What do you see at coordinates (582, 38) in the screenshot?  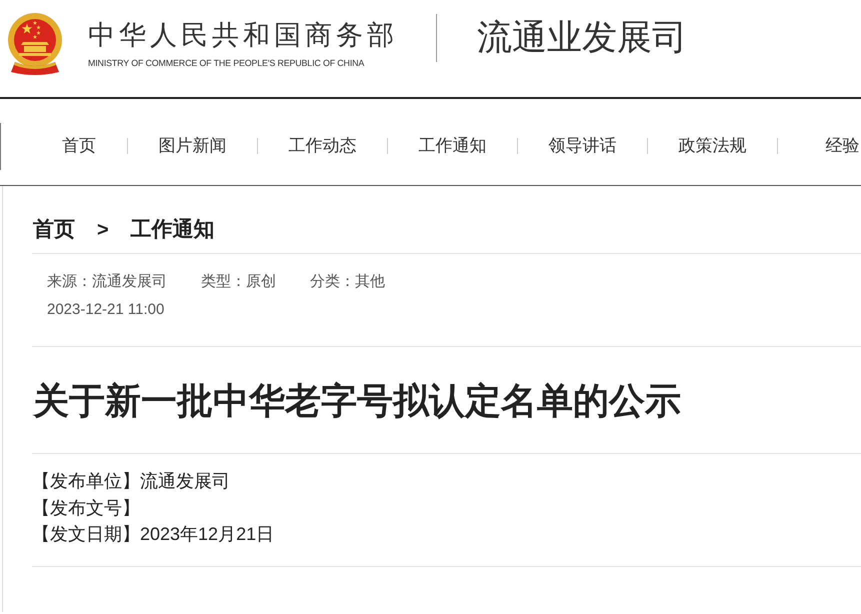 I see `department-name: 流通业发展司` at bounding box center [582, 38].